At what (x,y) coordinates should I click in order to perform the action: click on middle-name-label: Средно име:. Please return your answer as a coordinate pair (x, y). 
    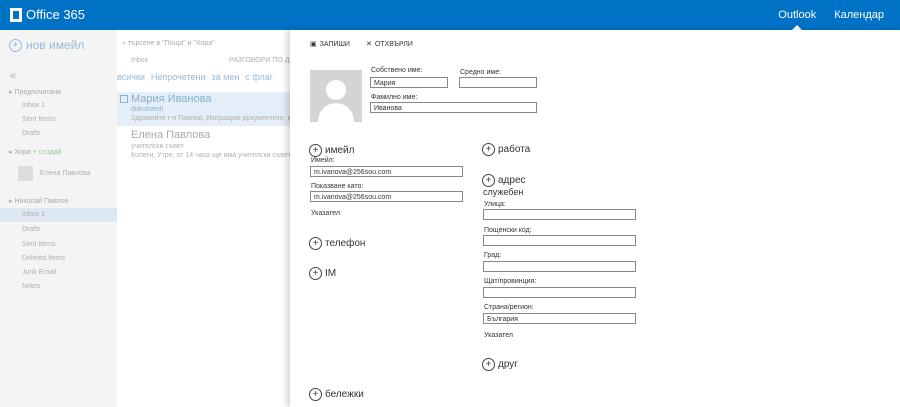
    Looking at the image, I should click on (481, 72).